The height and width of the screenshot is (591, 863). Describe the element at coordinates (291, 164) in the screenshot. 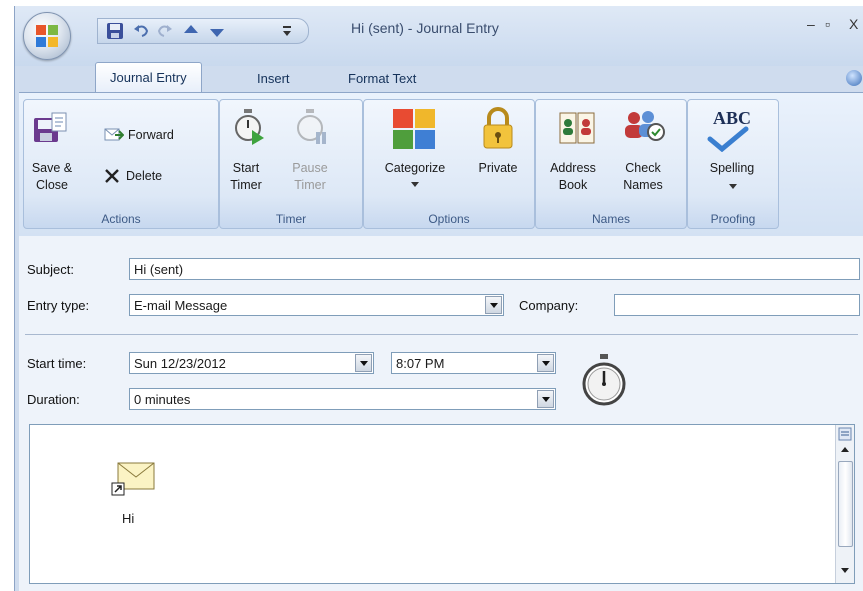

I see `group-timer: Start Timer Pause Timer Timer` at that location.